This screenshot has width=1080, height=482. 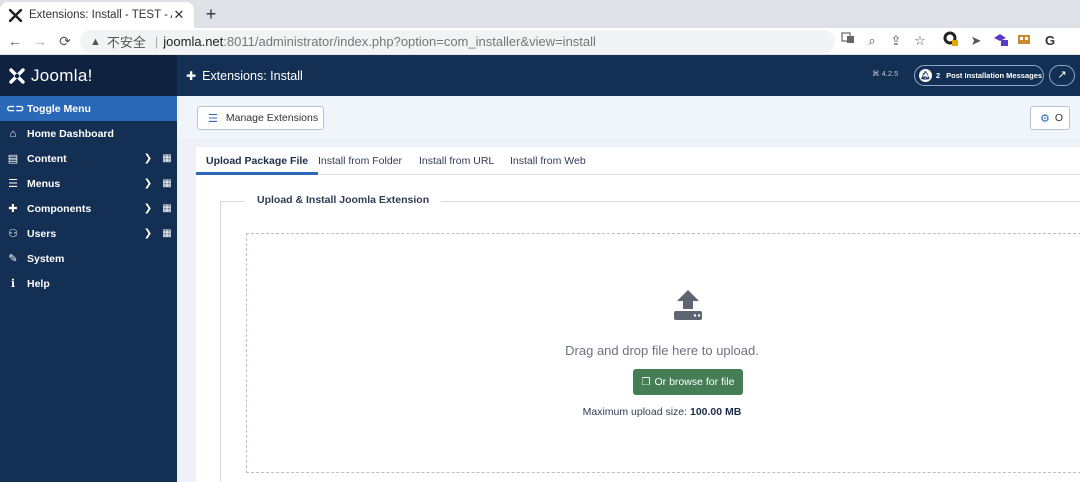 What do you see at coordinates (976, 41) in the screenshot?
I see `extension-arrow-icon: ➤` at bounding box center [976, 41].